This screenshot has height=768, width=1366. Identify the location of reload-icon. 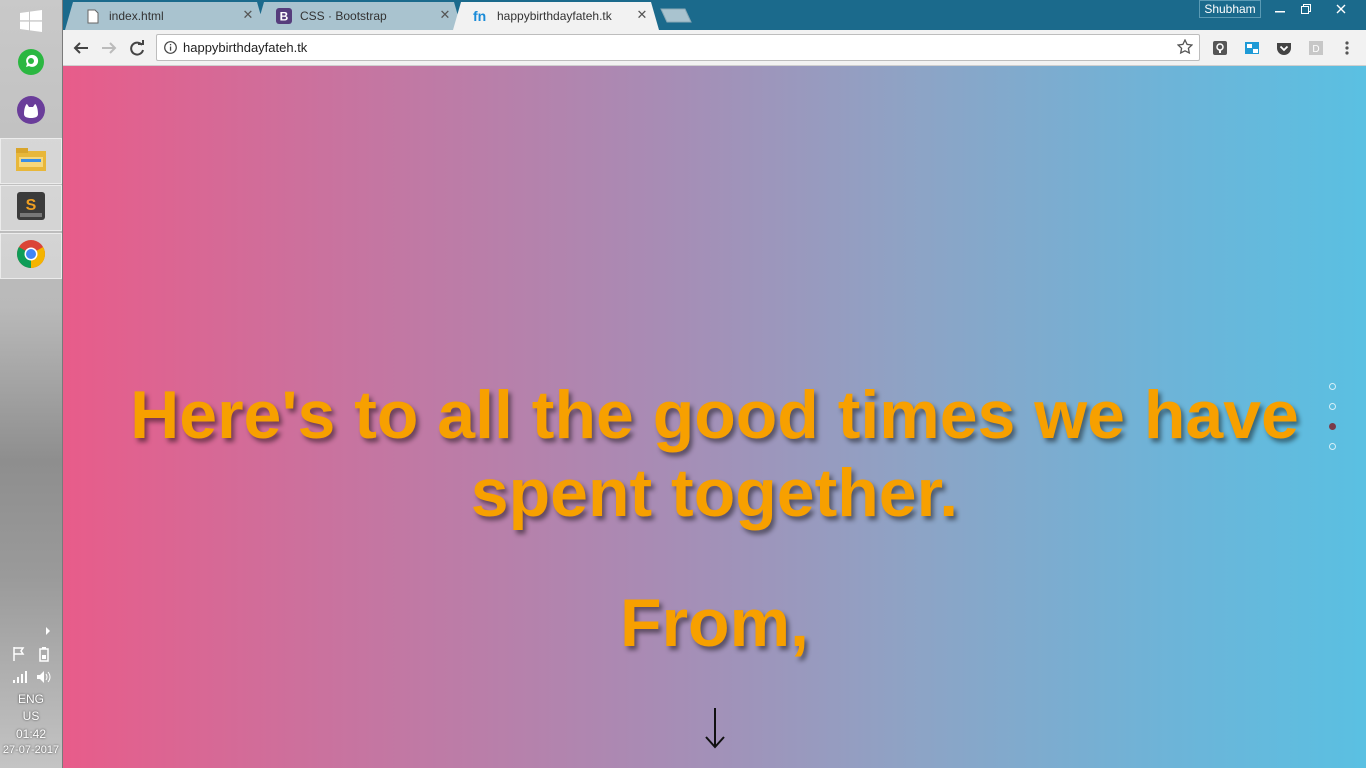
(137, 48).